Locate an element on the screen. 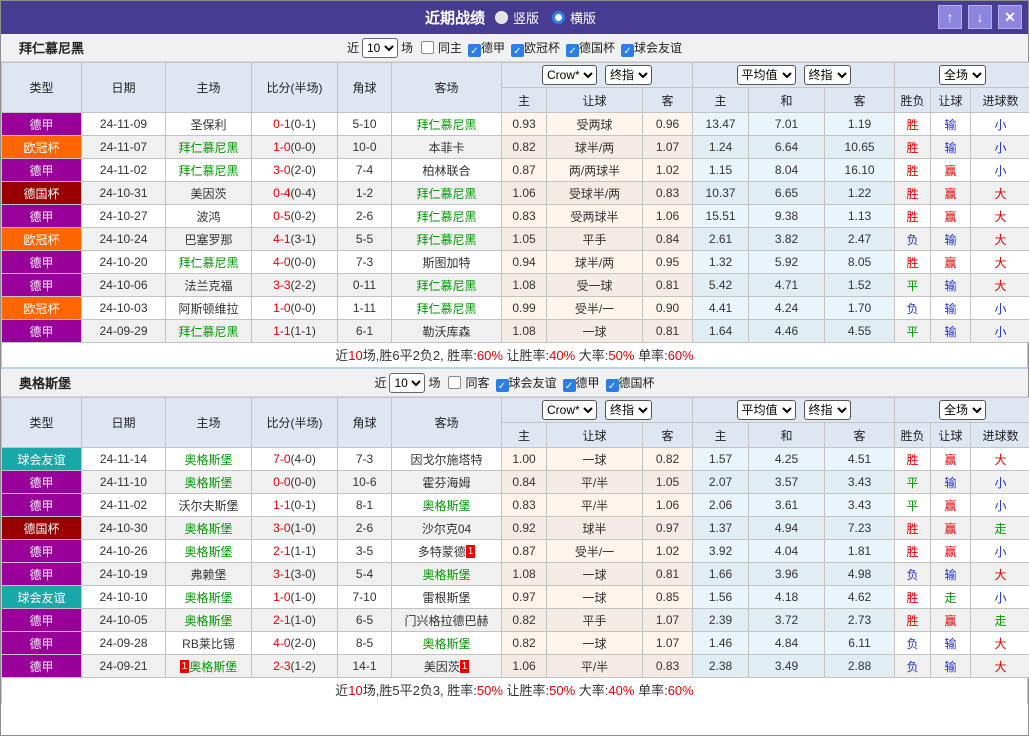 This screenshot has height=736, width=1029. filter-row: 奥格斯堡 近 10 场 同客 ✓ 球会友谊 ✓ 德甲 ✓ 德国杯 is located at coordinates (514, 383).